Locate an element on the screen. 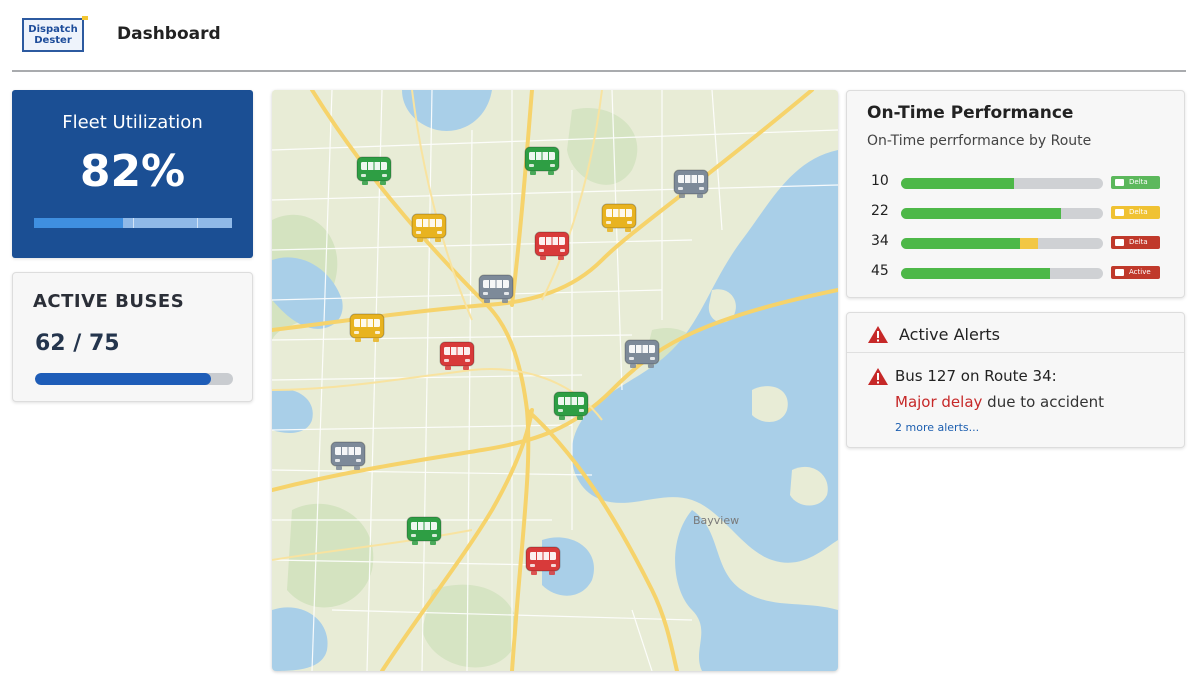 Image resolution: width=1192 pixels, height=684 pixels. otp-row: 34 Delta is located at coordinates (1017, 243).